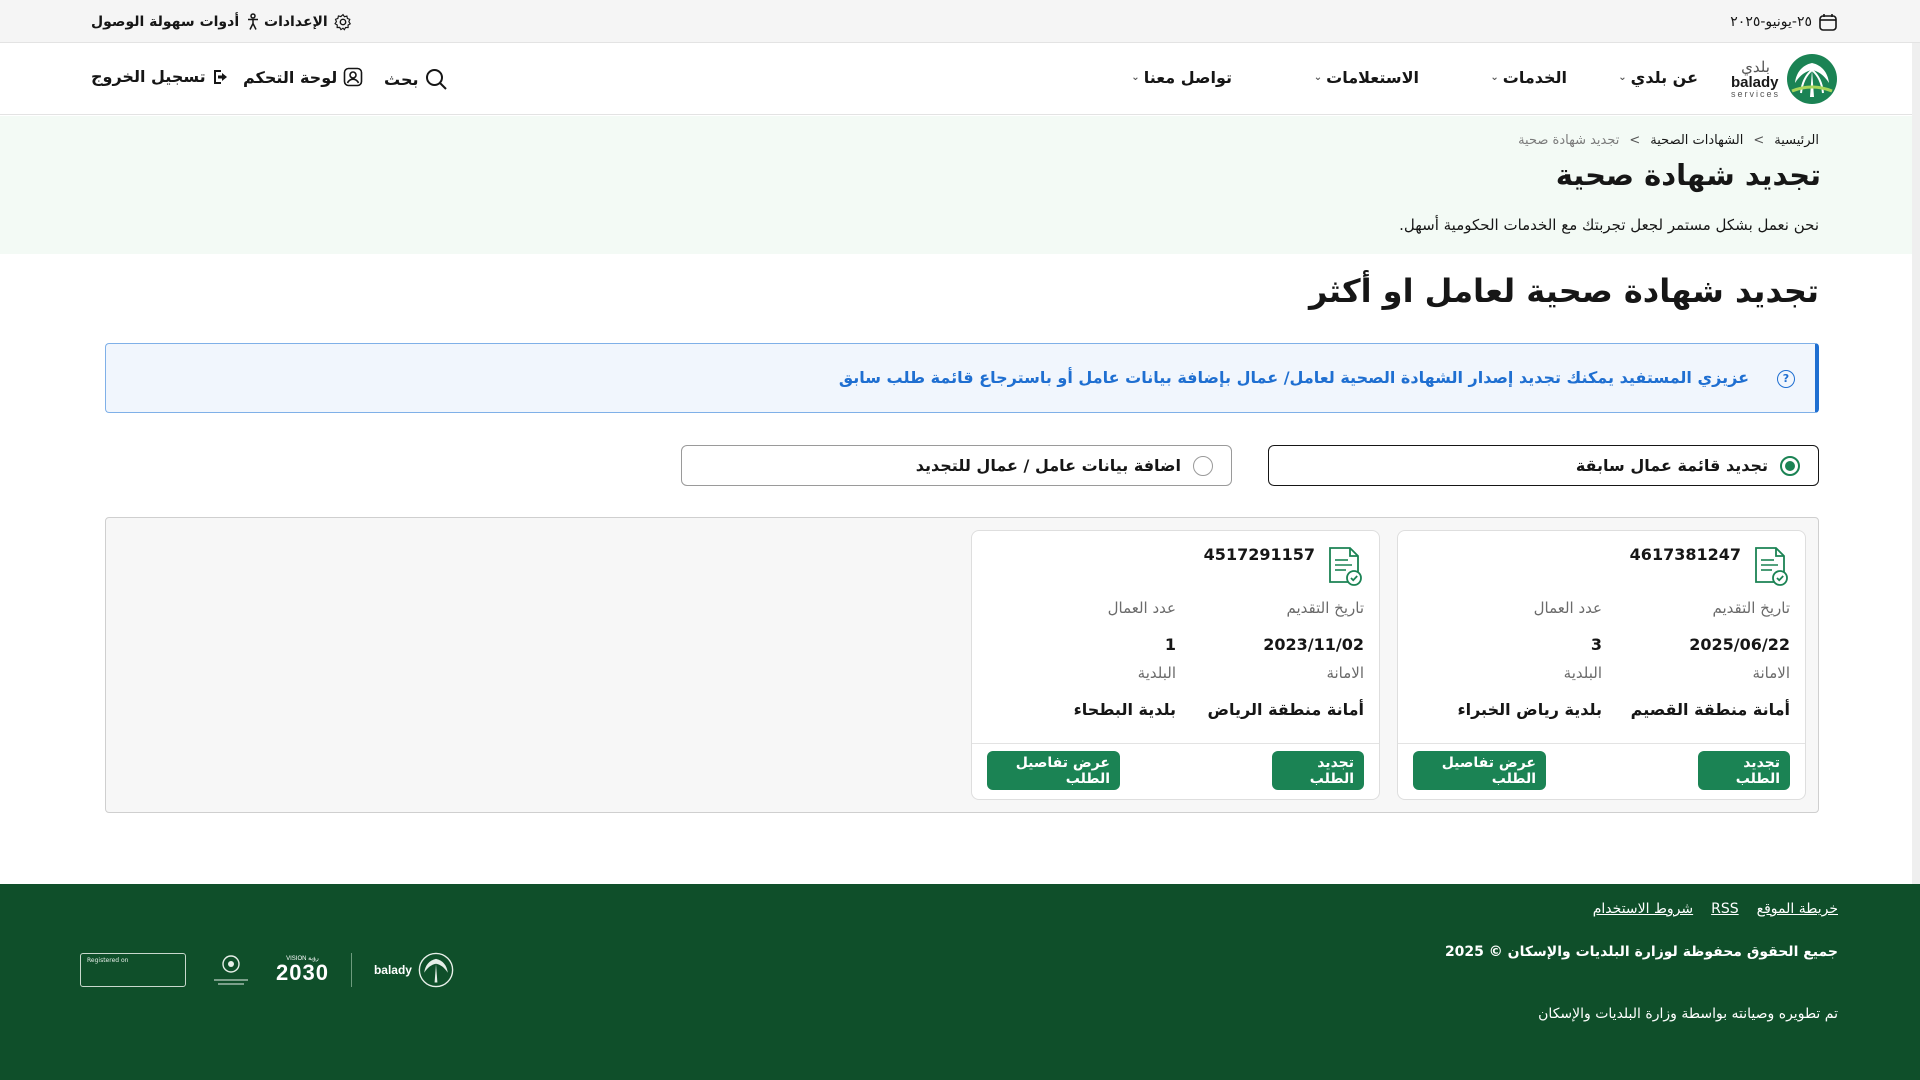 Image resolution: width=1920 pixels, height=1080 pixels. What do you see at coordinates (1755, 67) in the screenshot?
I see `logo-text-ar: بلدي` at bounding box center [1755, 67].